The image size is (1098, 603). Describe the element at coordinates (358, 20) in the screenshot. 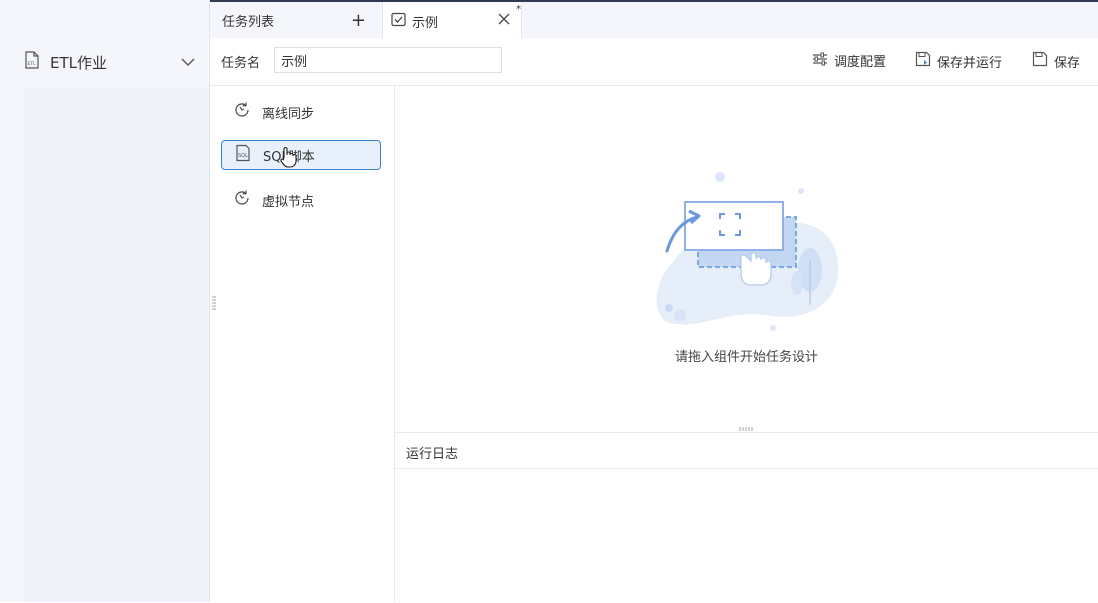

I see `add-tab-button: +` at that location.